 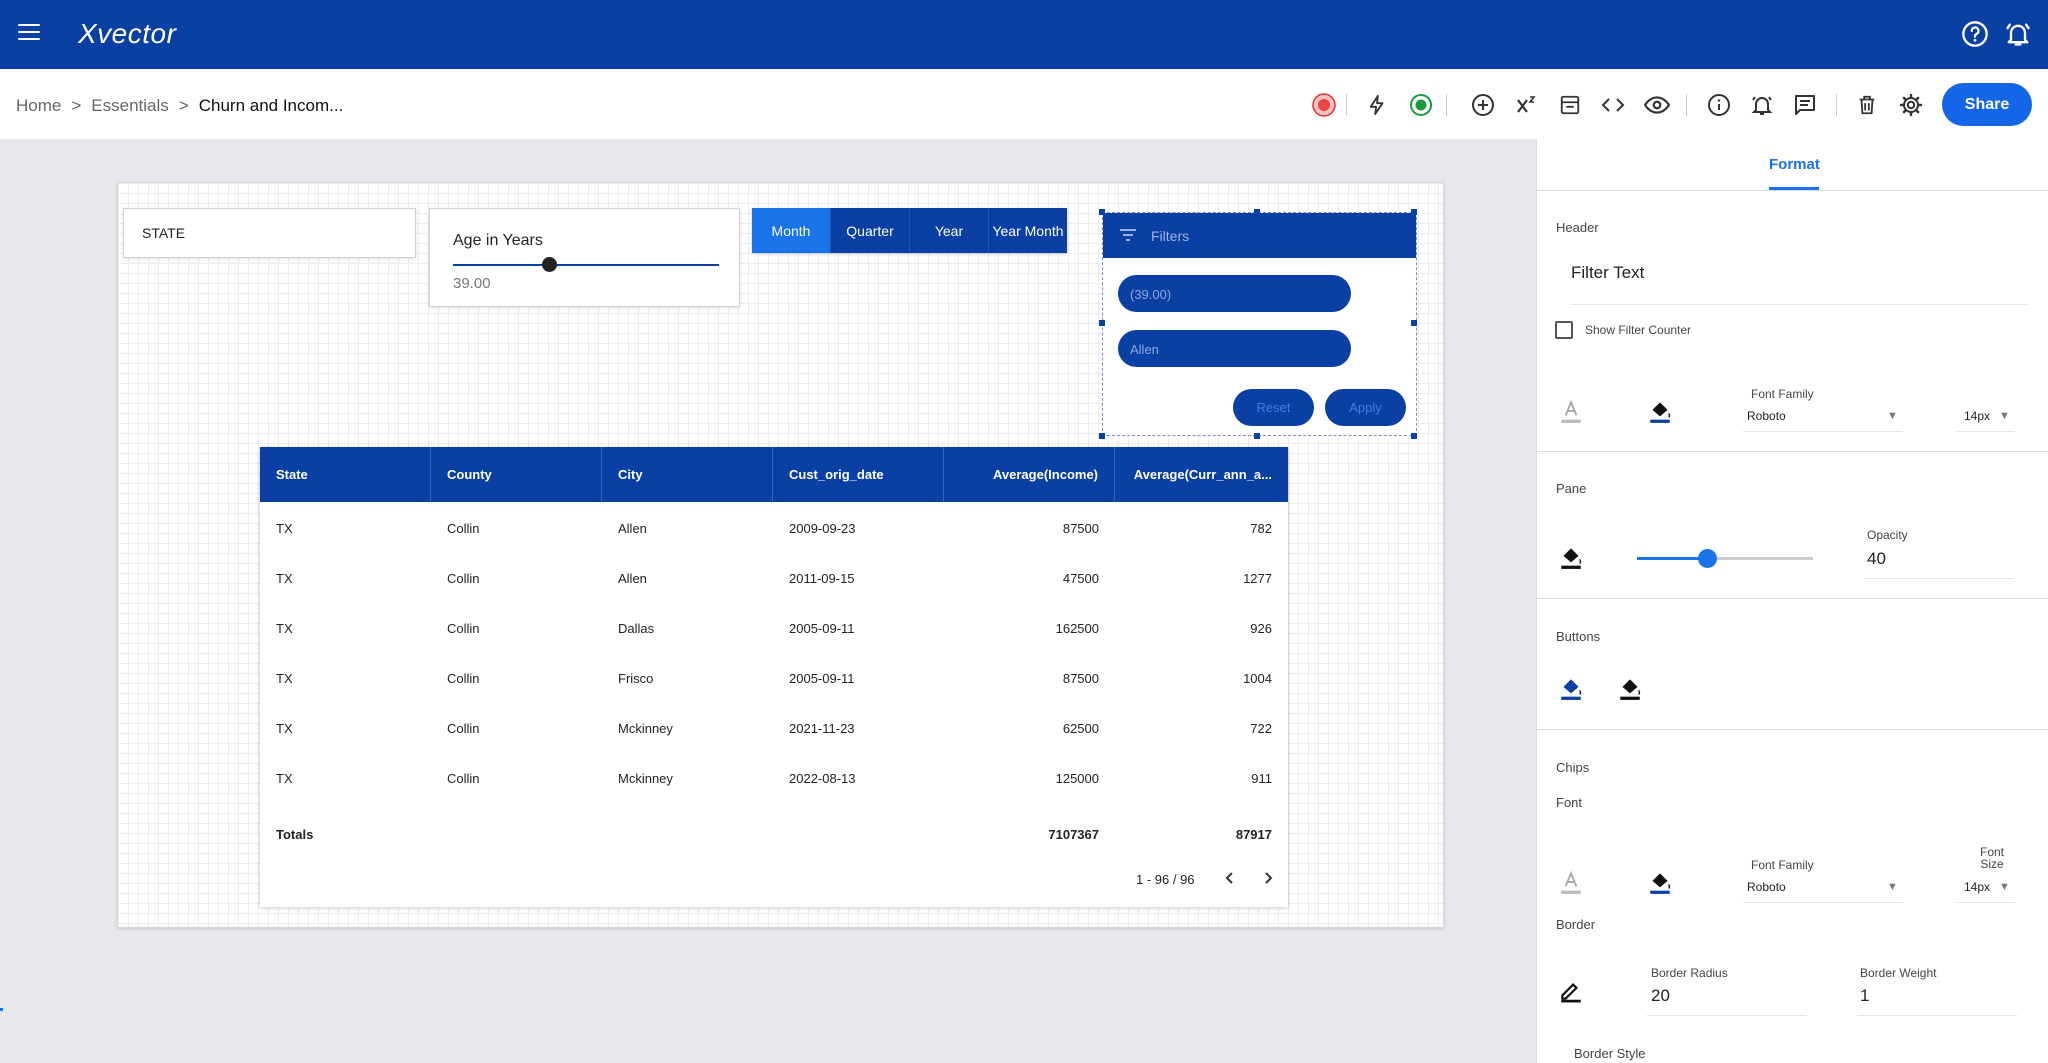 What do you see at coordinates (1660, 882) in the screenshot?
I see `chip-fill-color-icon` at bounding box center [1660, 882].